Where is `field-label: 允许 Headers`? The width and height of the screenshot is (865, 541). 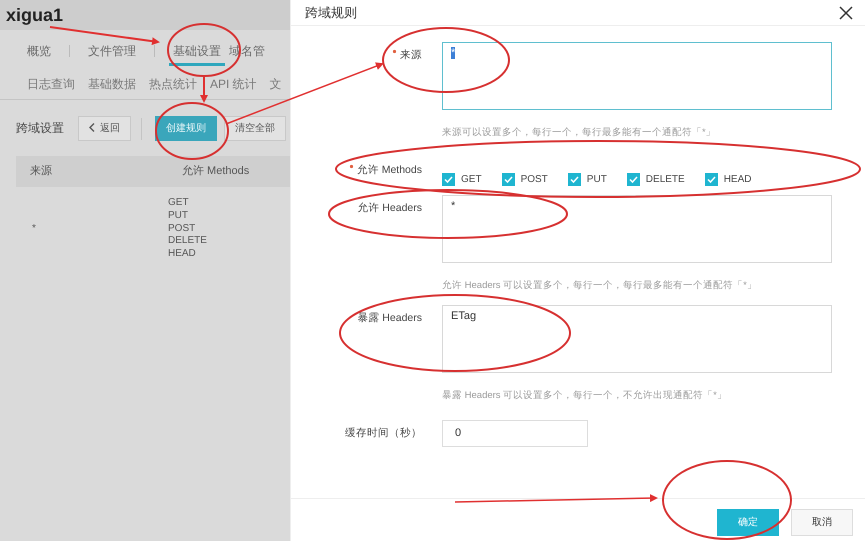
field-label: 允许 Headers is located at coordinates (389, 208).